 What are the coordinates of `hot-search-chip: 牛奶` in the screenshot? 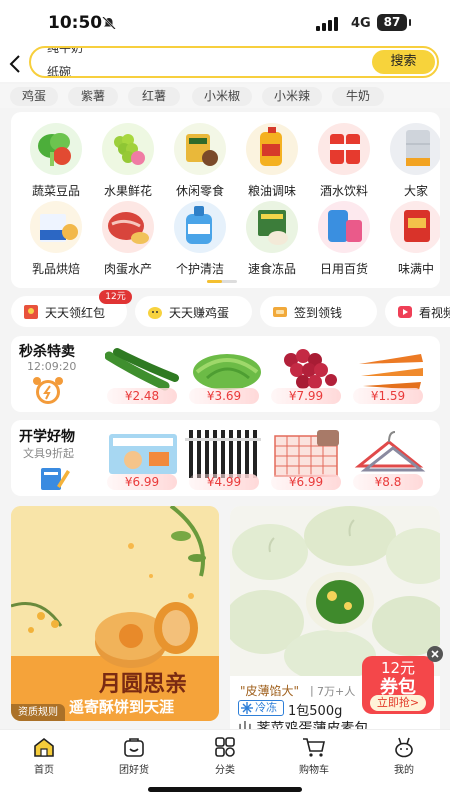 It's located at (358, 96).